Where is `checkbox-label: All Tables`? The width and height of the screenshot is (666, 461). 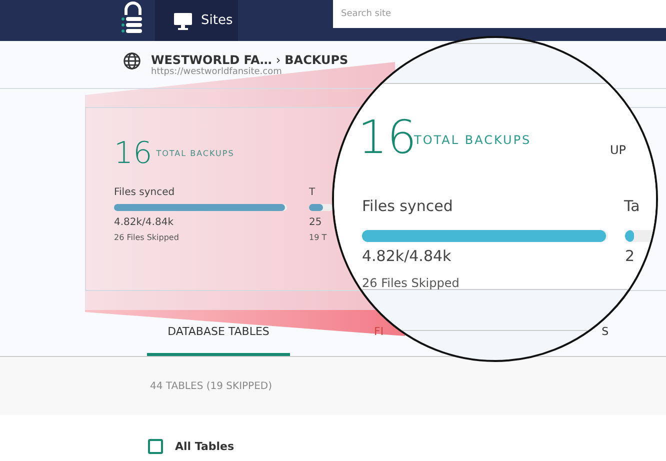 checkbox-label: All Tables is located at coordinates (204, 446).